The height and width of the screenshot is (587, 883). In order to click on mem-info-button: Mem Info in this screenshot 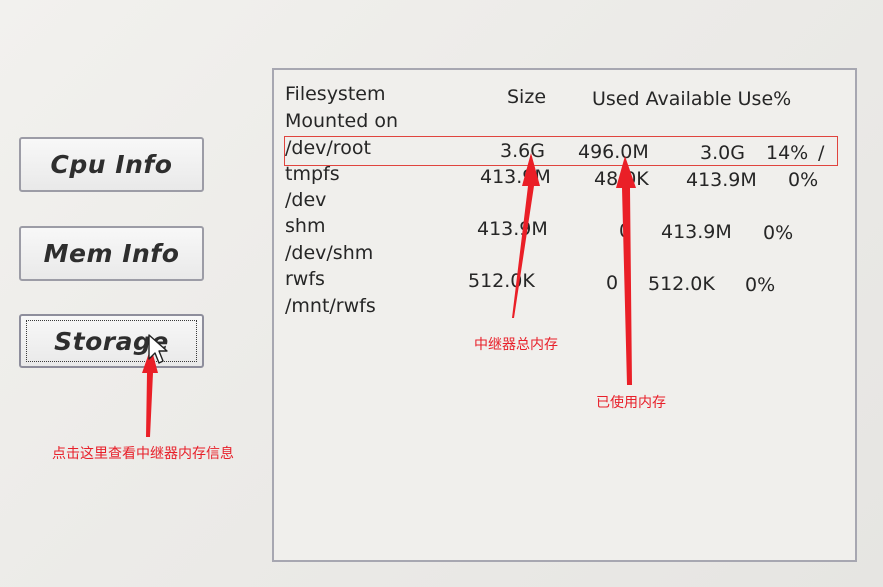, I will do `click(111, 253)`.